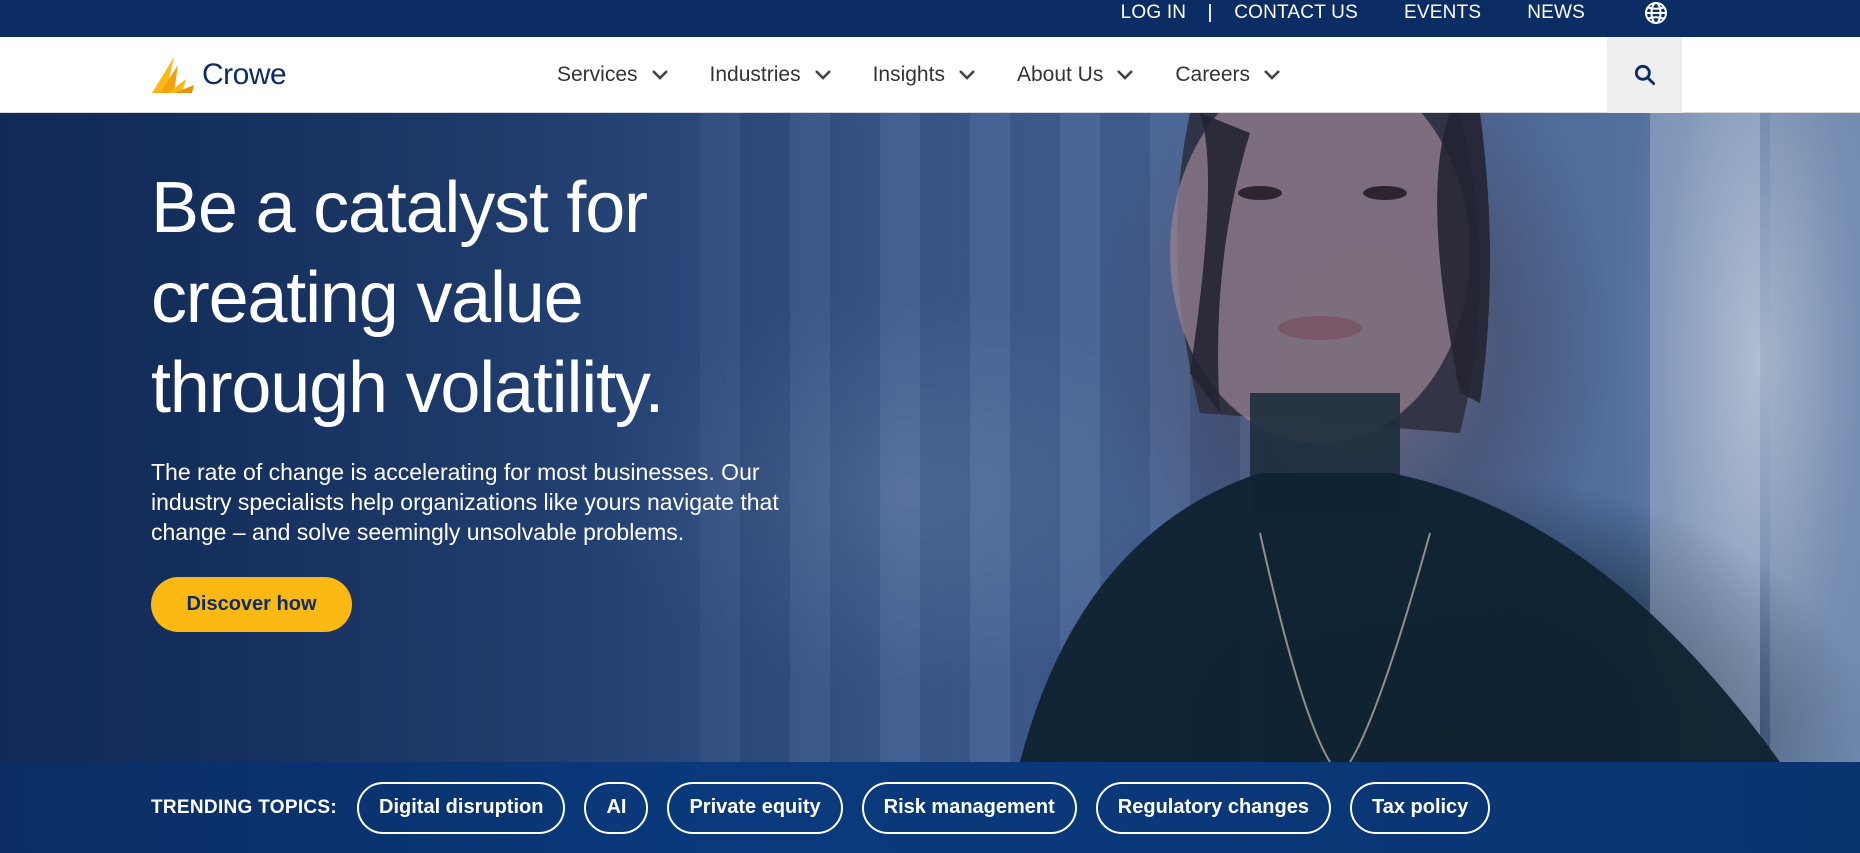  I want to click on utility-bar: LOG IN CONTACT US EVENTS NEWS, so click(930, 18).